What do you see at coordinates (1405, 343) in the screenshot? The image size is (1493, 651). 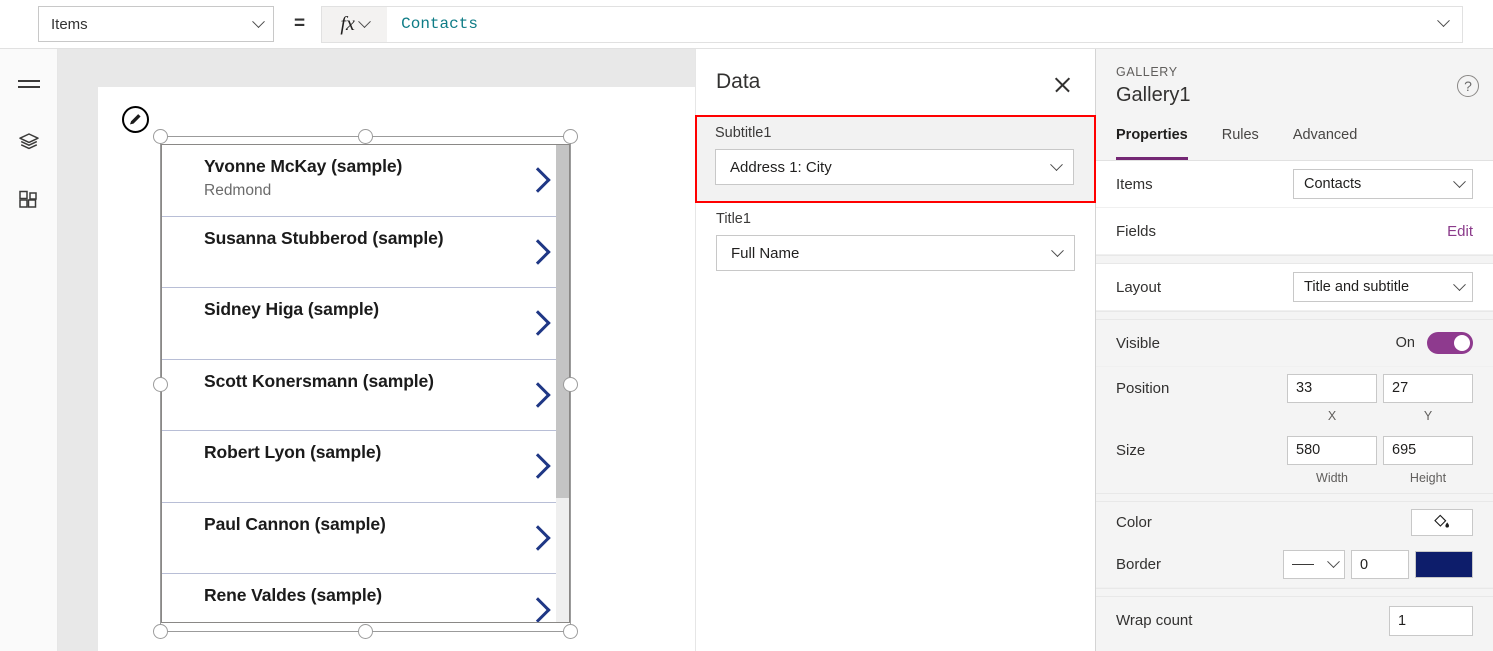 I see `visible-state-label: On` at bounding box center [1405, 343].